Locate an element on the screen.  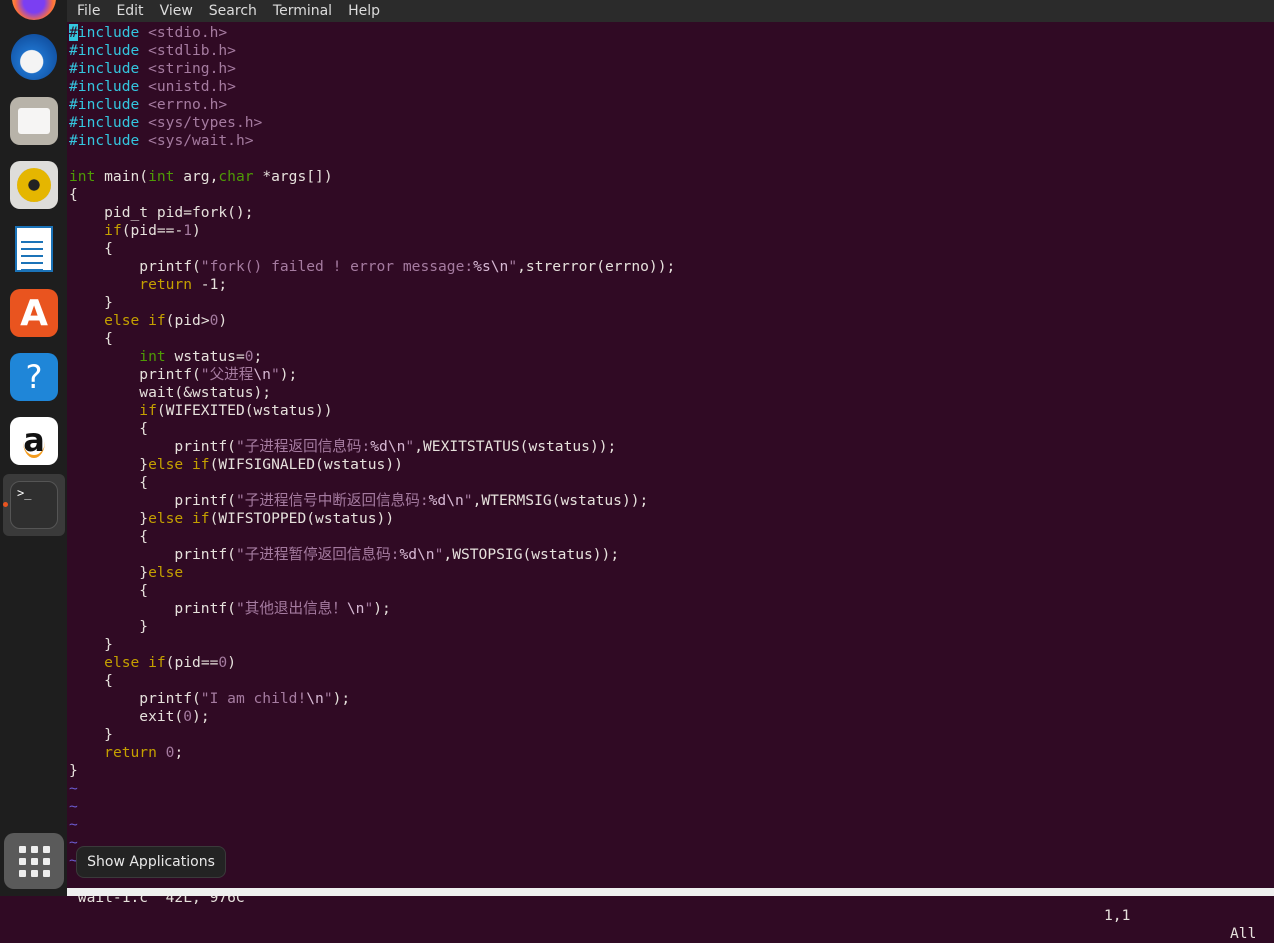
dock-rhythmbox is located at coordinates (34, 185).